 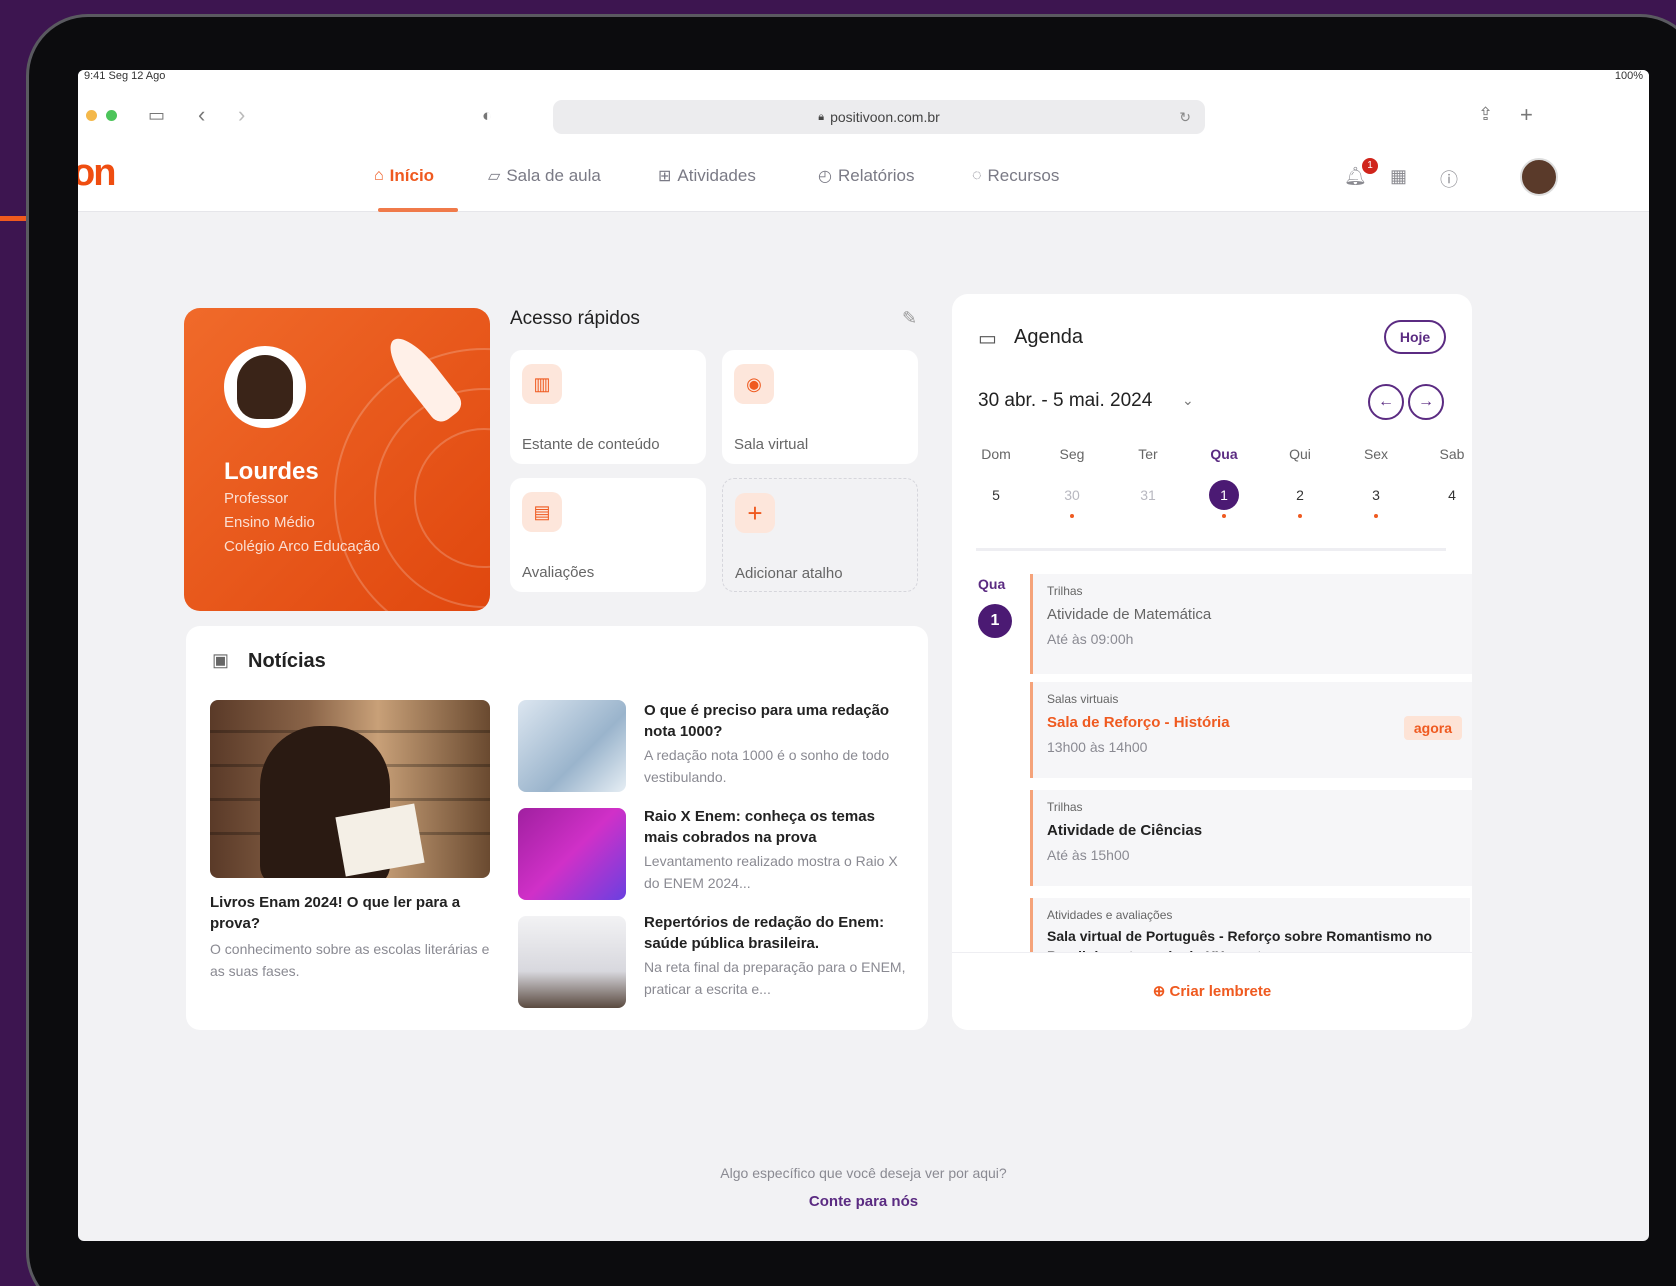 I want to click on weekday-label: Ter, so click(x=1148, y=454).